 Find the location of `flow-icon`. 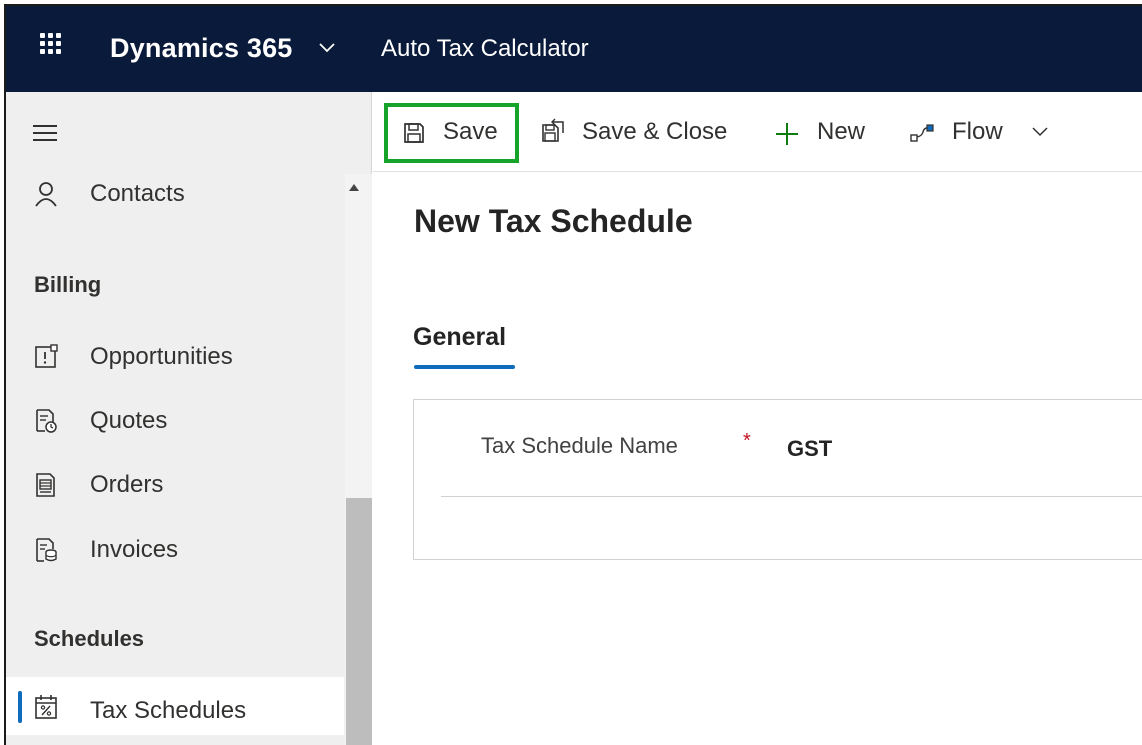

flow-icon is located at coordinates (922, 133).